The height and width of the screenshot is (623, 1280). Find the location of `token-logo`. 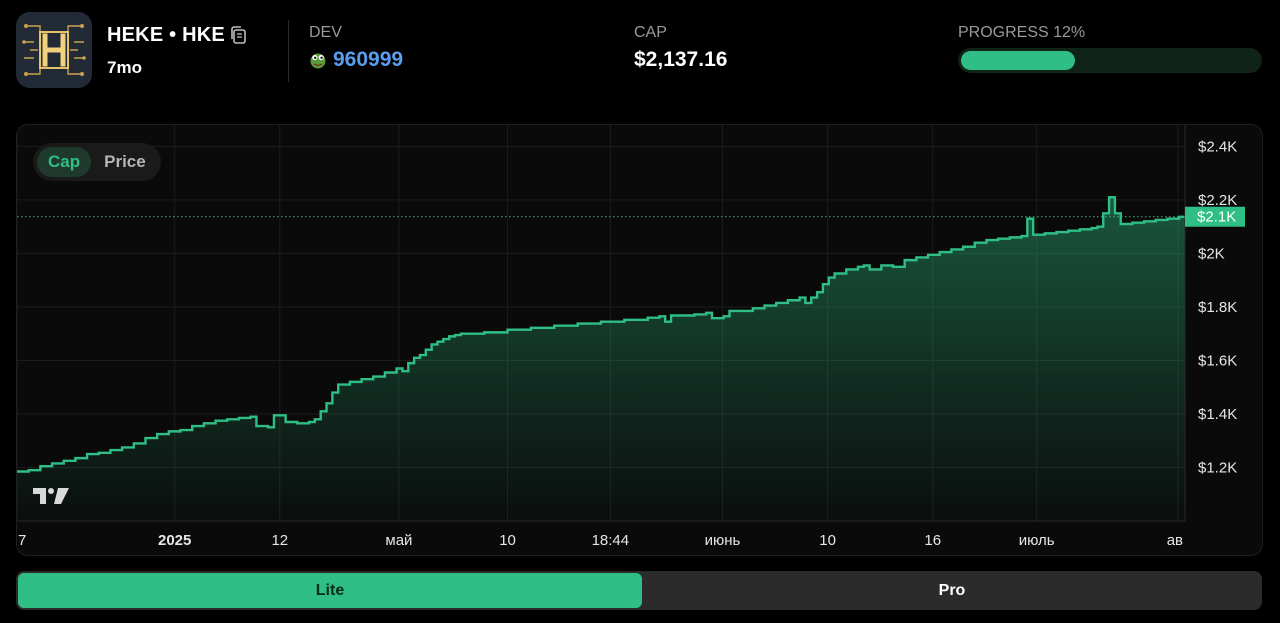

token-logo is located at coordinates (54, 50).